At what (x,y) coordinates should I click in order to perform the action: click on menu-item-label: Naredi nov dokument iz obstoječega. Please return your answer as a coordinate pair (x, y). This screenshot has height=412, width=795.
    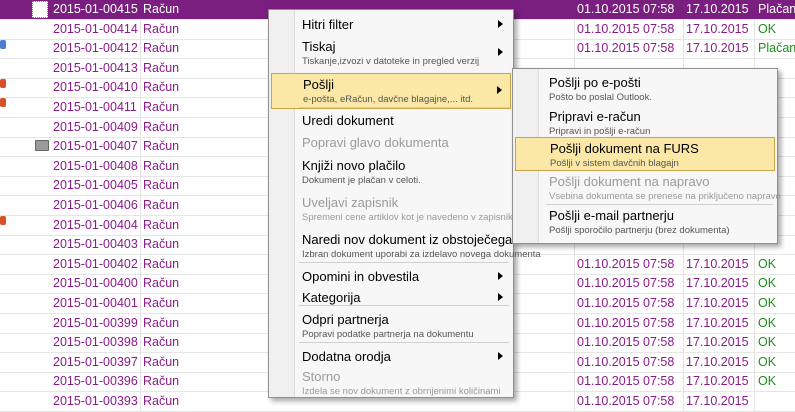
    Looking at the image, I should click on (407, 239).